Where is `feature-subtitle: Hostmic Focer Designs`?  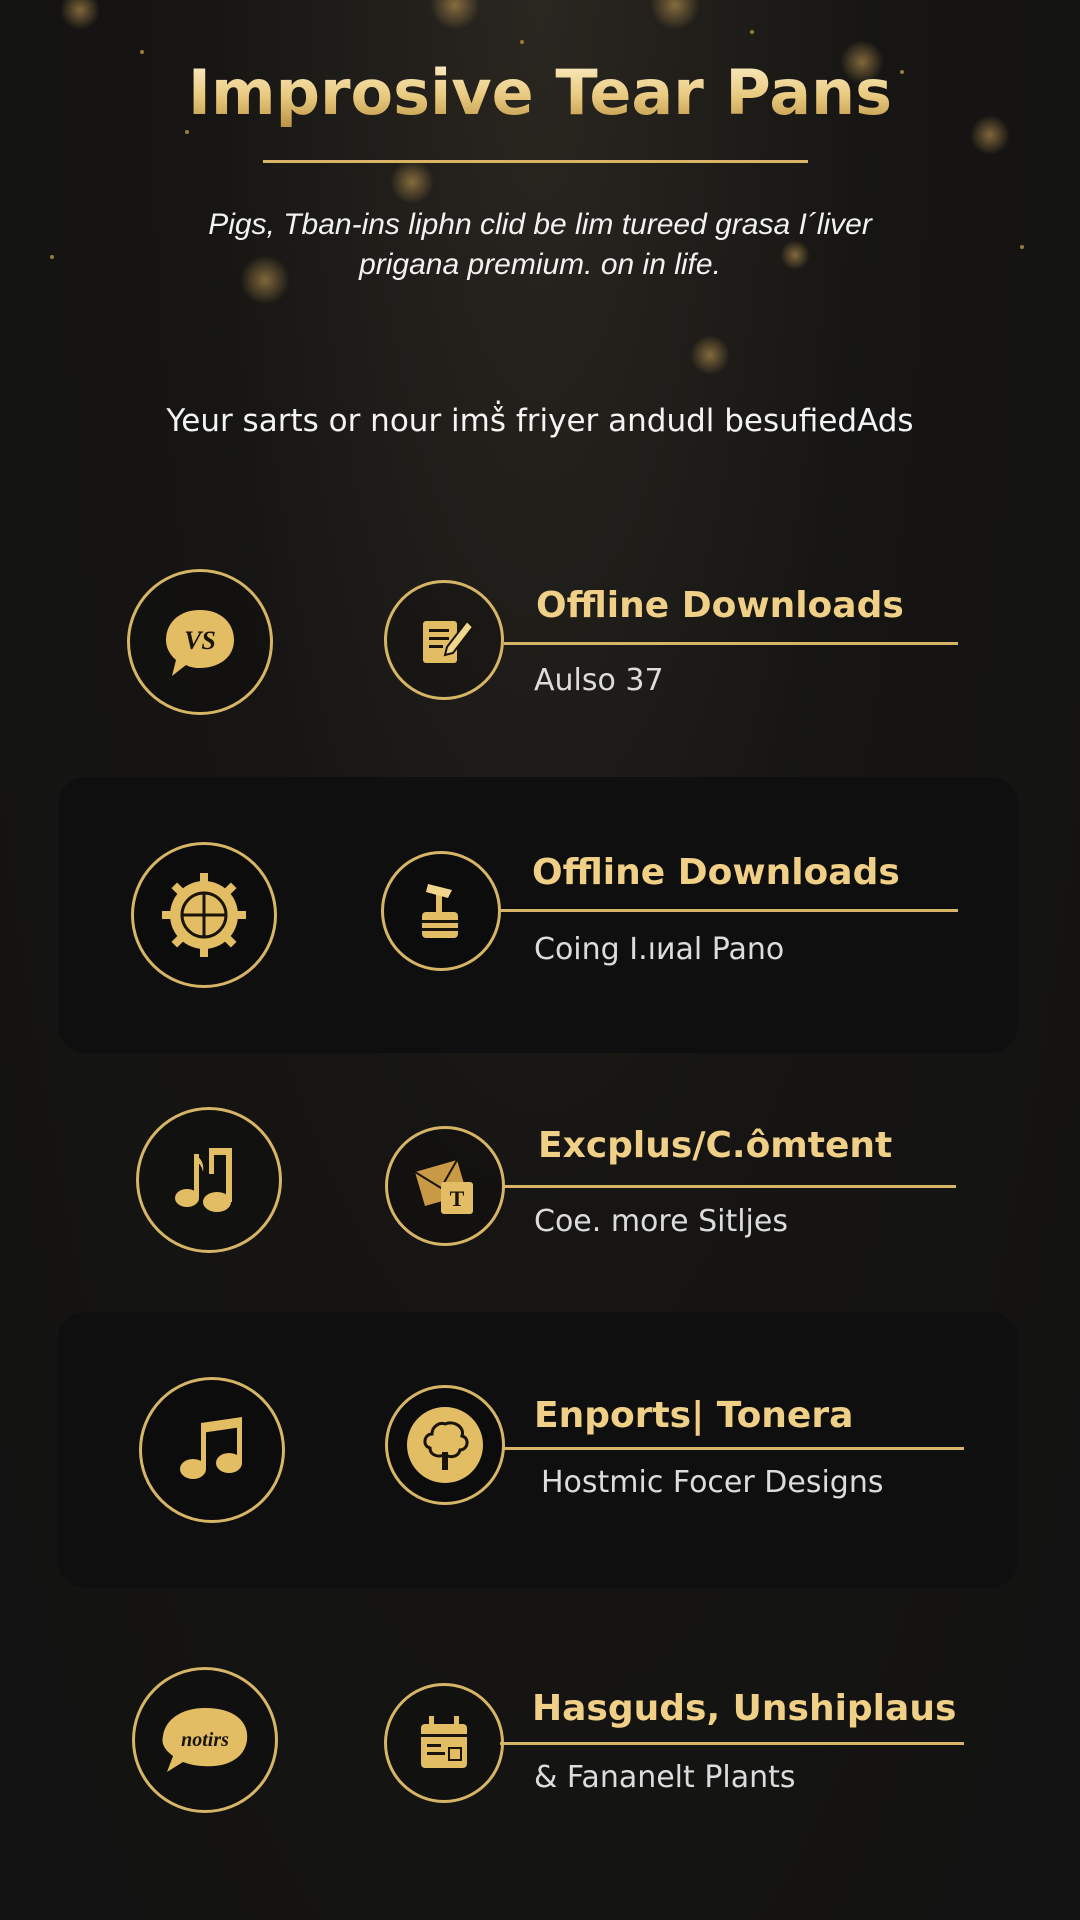 feature-subtitle: Hostmic Focer Designs is located at coordinates (712, 1482).